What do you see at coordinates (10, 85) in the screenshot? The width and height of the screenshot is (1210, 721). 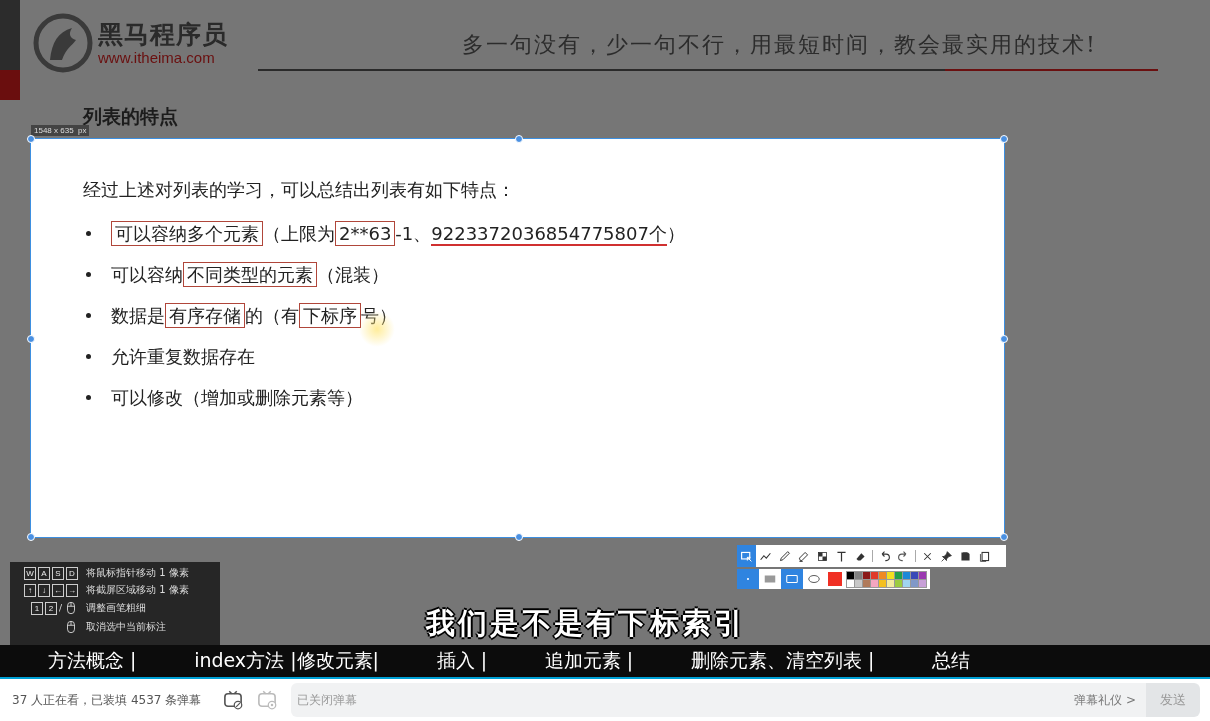 I see `edge-bar` at bounding box center [10, 85].